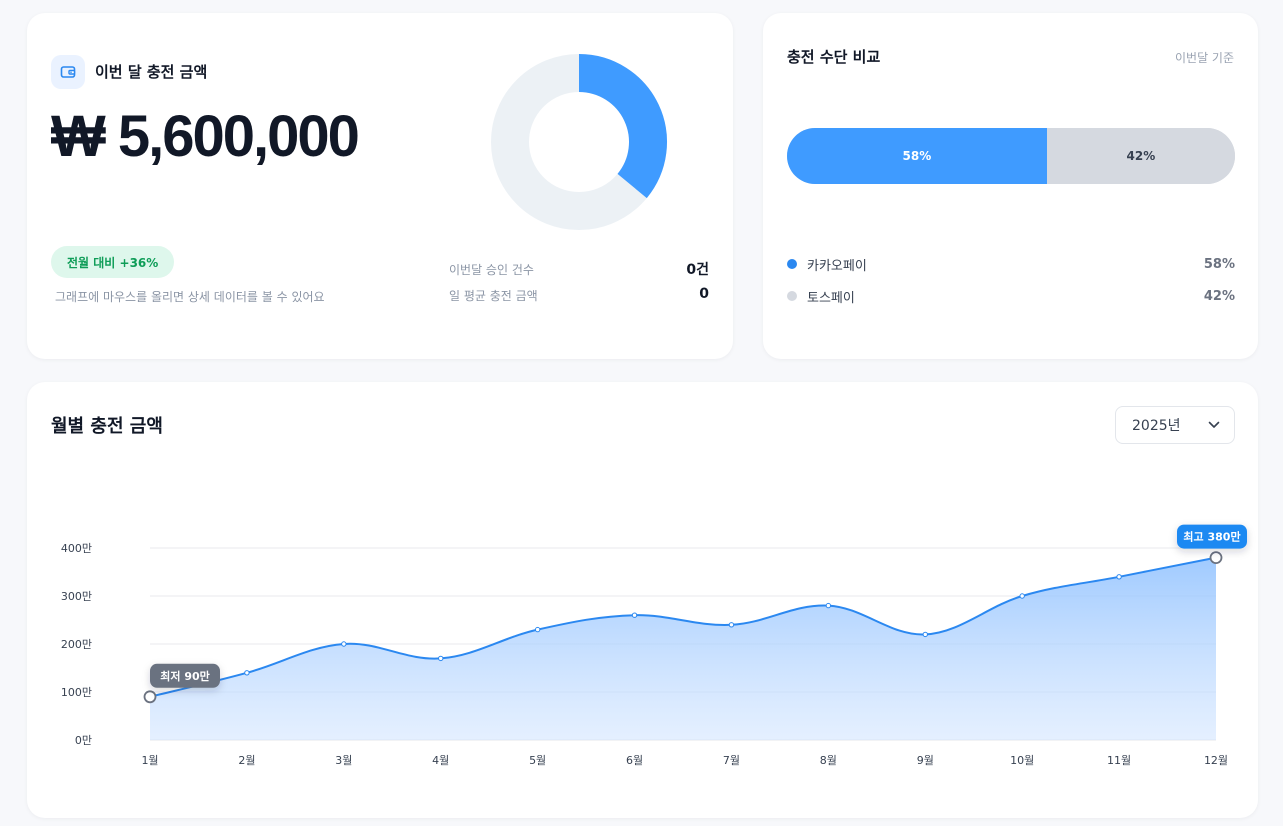 The image size is (1283, 826). I want to click on legend-percent: 58%, so click(1219, 264).